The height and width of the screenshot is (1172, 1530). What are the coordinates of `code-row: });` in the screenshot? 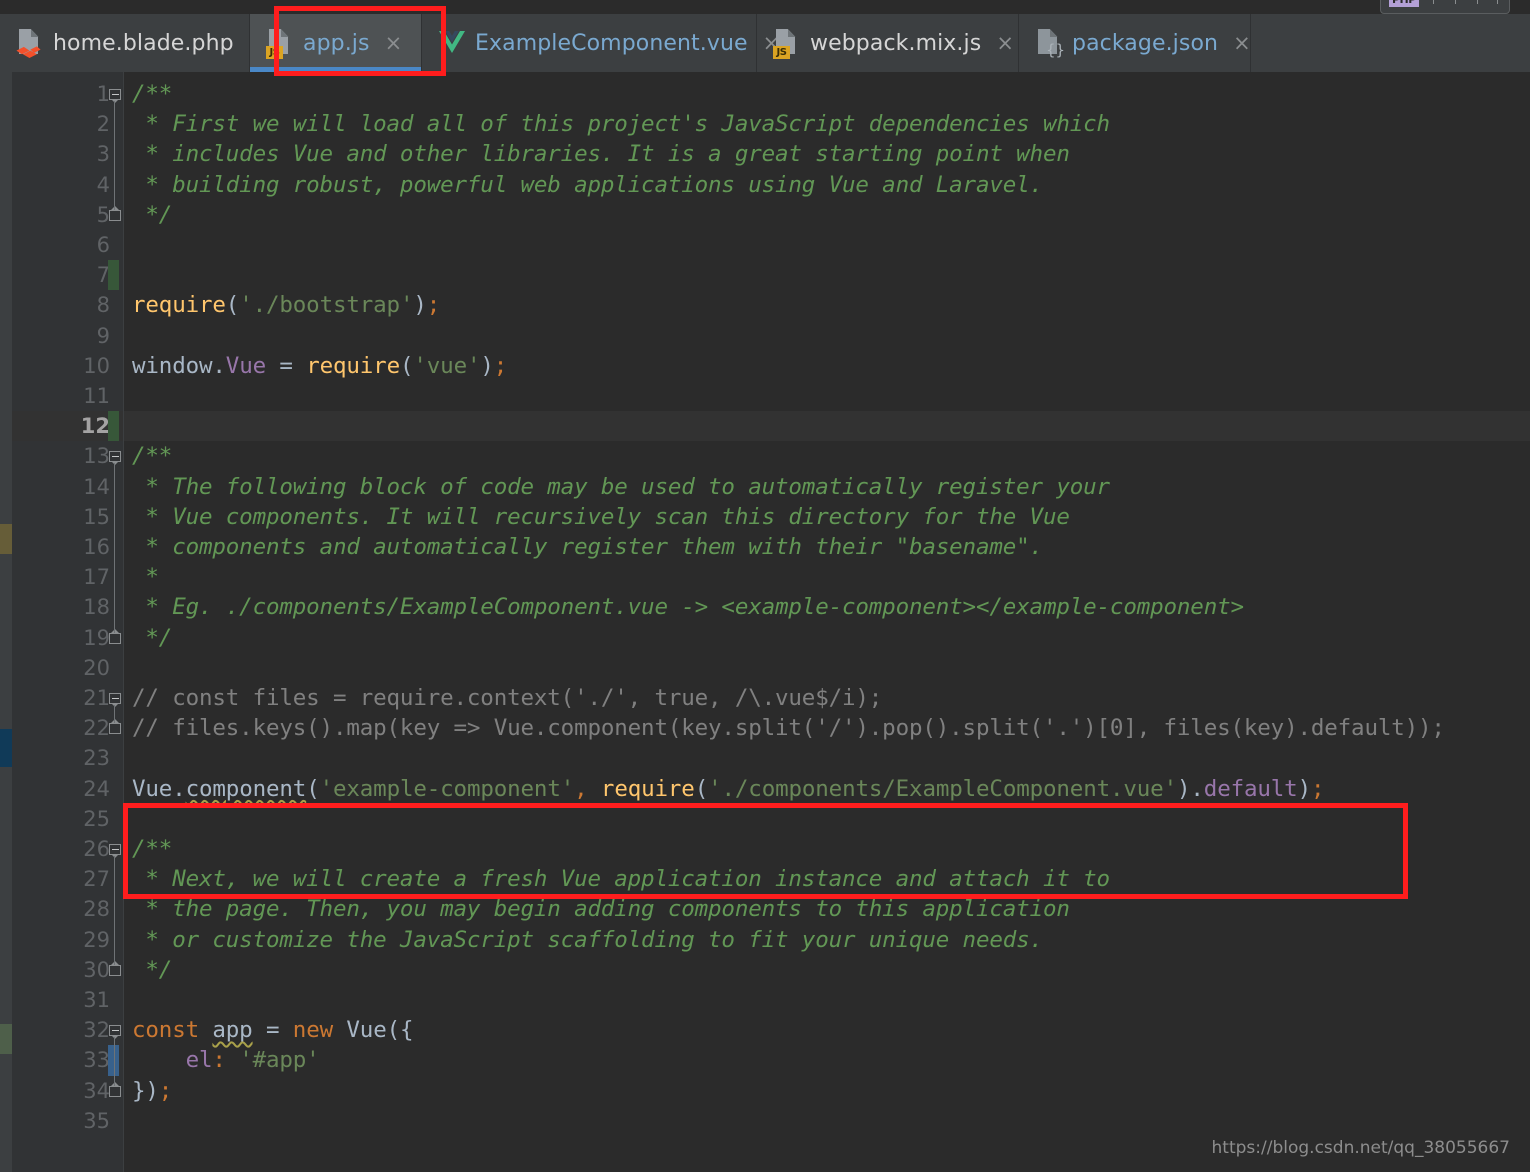 It's located at (819, 1091).